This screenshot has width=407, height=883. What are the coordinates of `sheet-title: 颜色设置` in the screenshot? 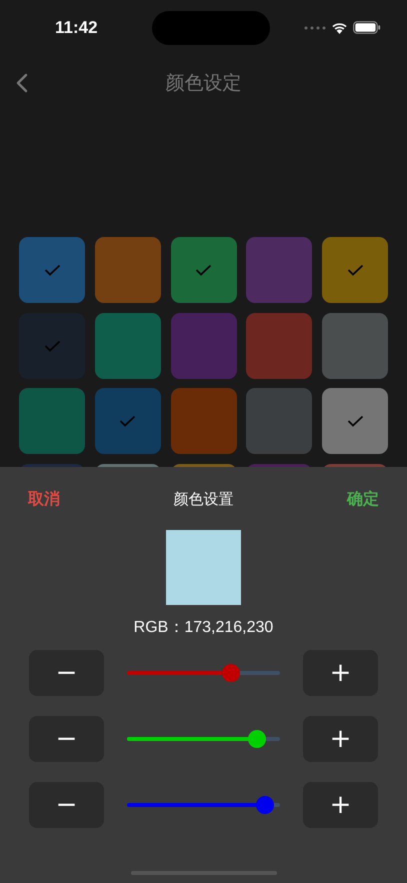 It's located at (204, 499).